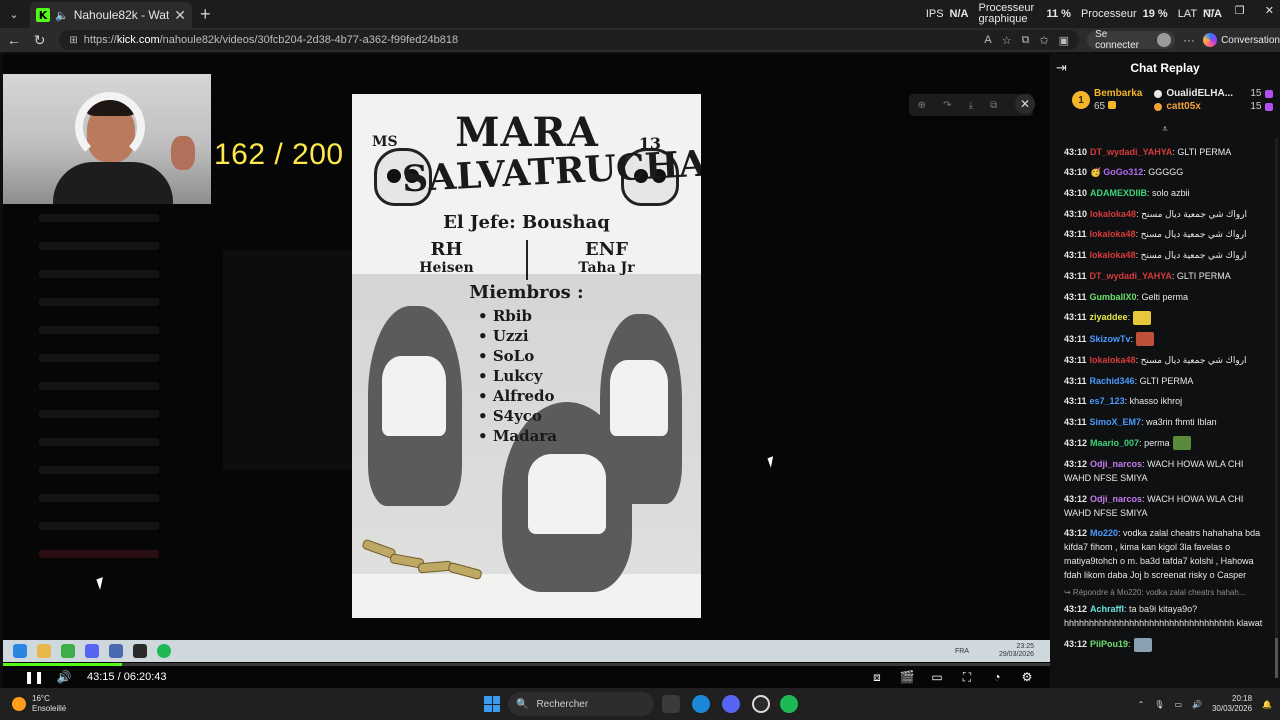  What do you see at coordinates (526, 292) in the screenshot?
I see `poster-members-title: Miembros :` at bounding box center [526, 292].